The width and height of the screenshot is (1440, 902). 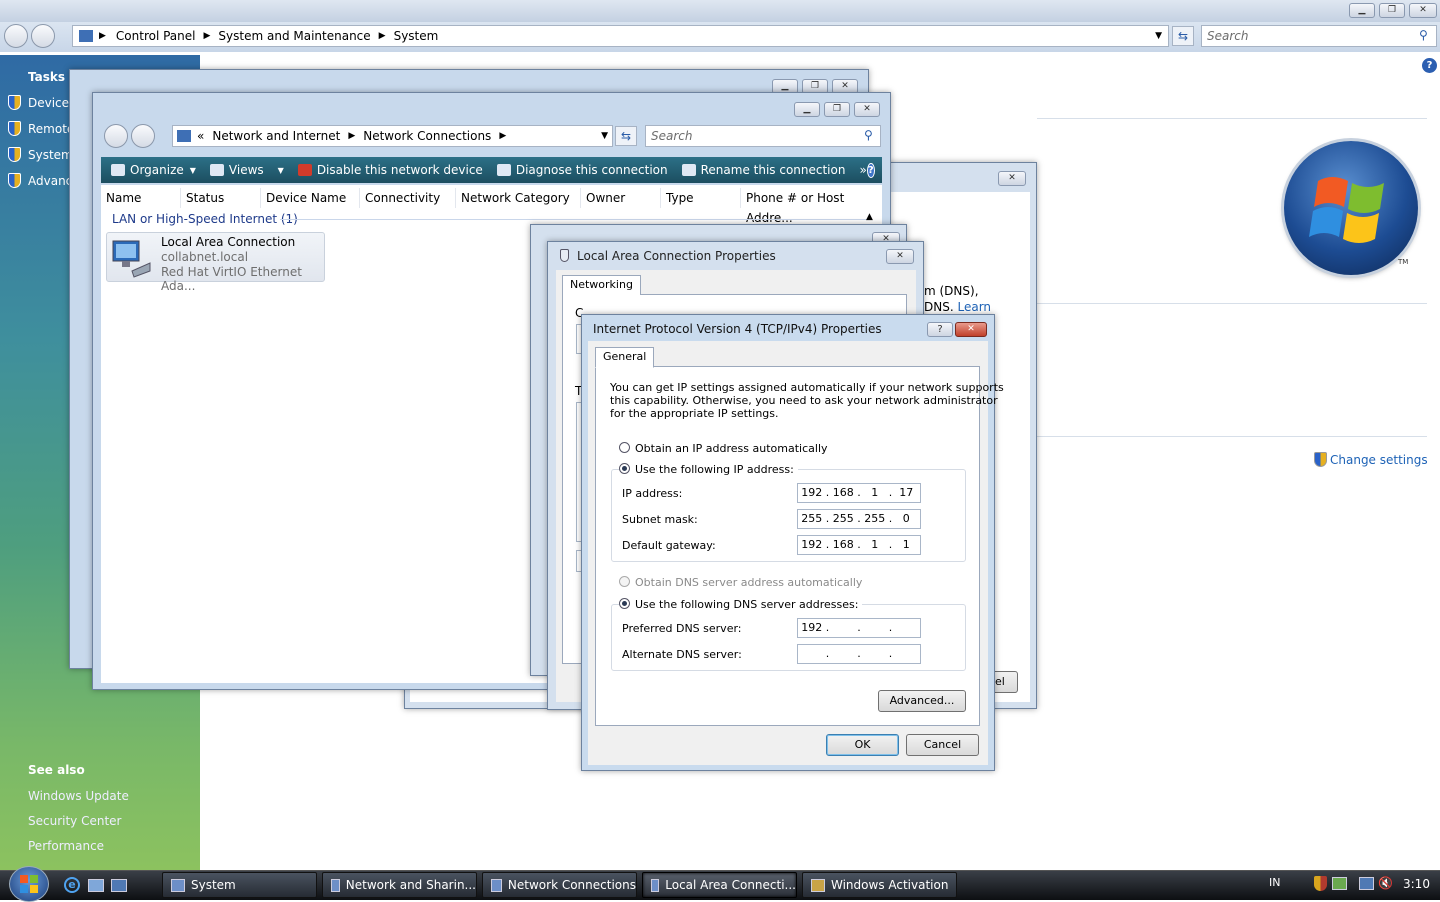 What do you see at coordinates (96, 885) in the screenshot?
I see `show-desktop-icon` at bounding box center [96, 885].